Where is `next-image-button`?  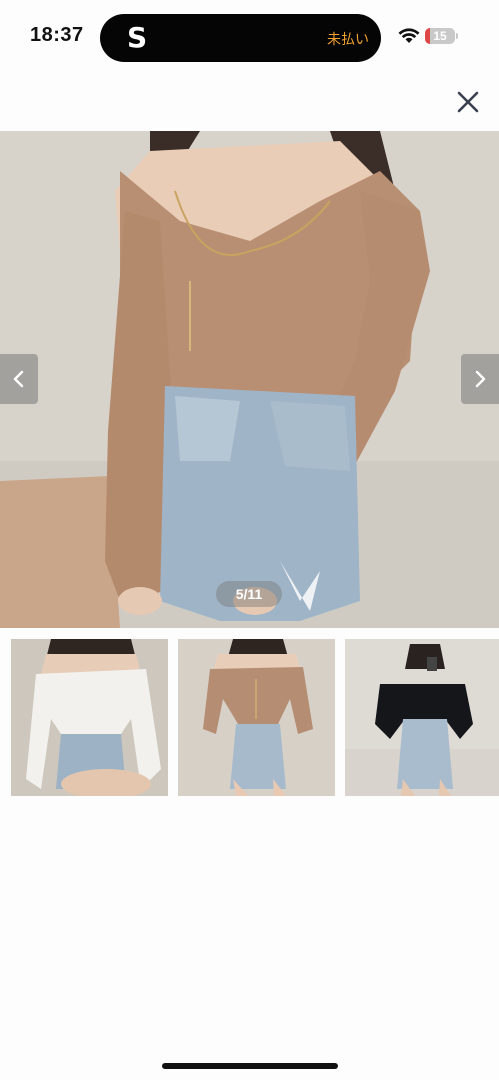 next-image-button is located at coordinates (480, 379).